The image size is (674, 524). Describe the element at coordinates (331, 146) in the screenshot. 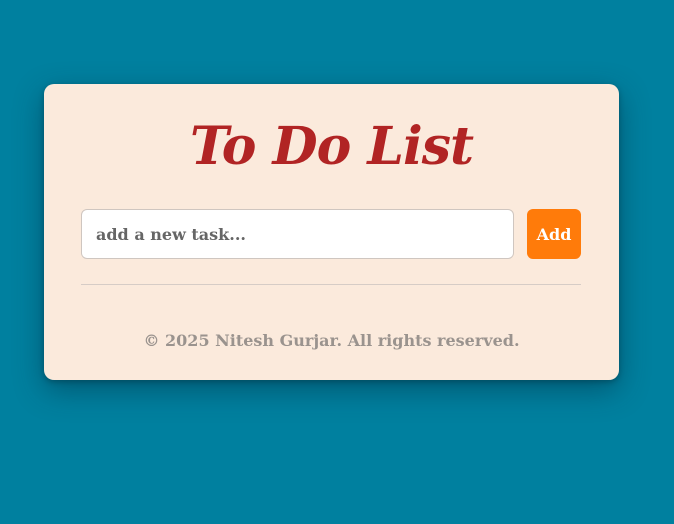

I see `page-title: To Do List` at that location.